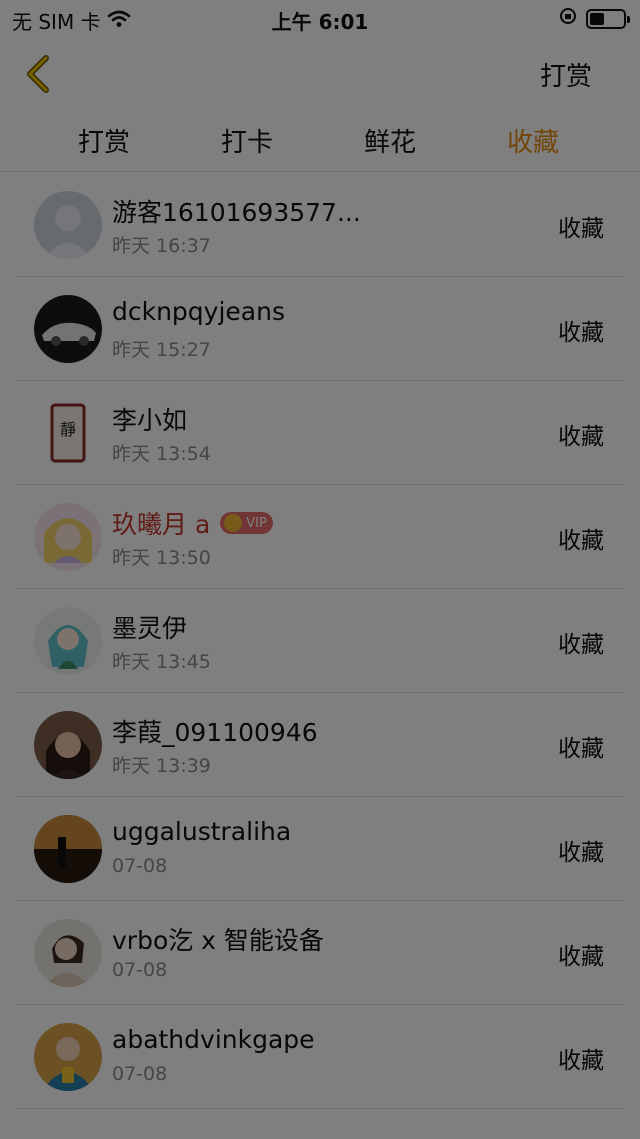  What do you see at coordinates (215, 732) in the screenshot?
I see `user-name: 李葭_091100946` at bounding box center [215, 732].